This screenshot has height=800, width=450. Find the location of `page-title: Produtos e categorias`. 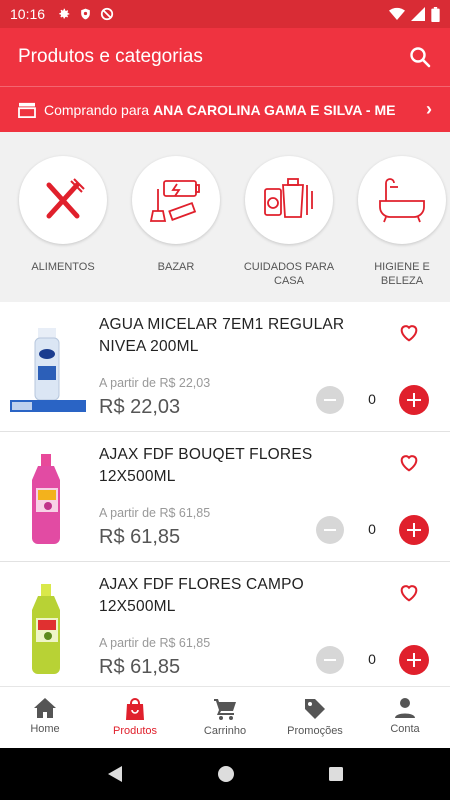

page-title: Produtos e categorias is located at coordinates (110, 56).